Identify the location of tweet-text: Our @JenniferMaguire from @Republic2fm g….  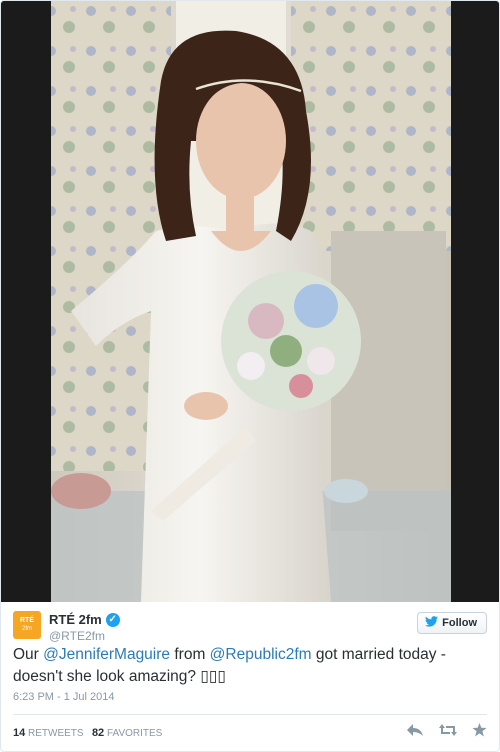
(248, 666).